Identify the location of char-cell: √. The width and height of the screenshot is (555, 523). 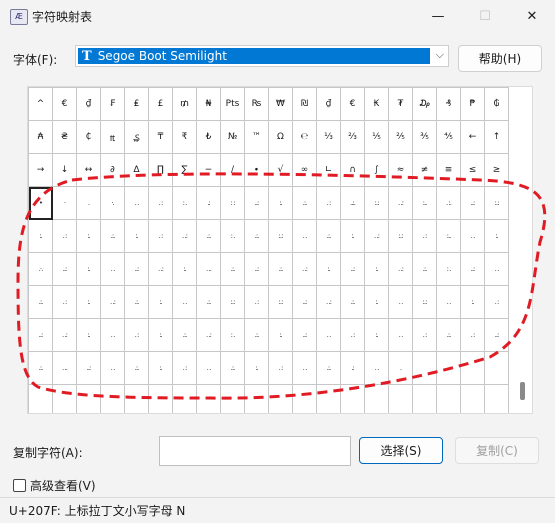
(281, 170).